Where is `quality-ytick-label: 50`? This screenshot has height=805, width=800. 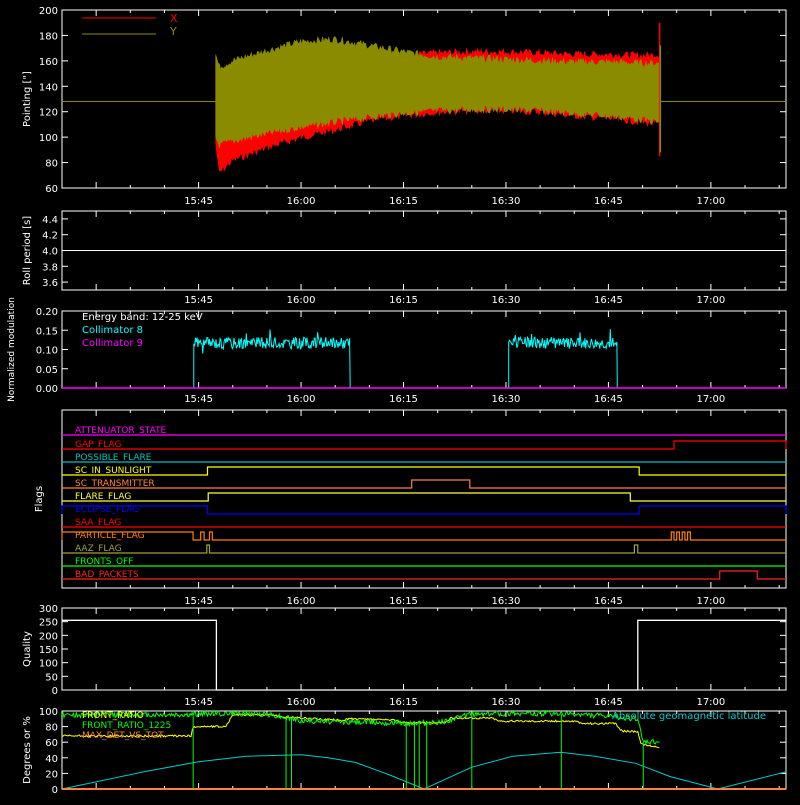
quality-ytick-label: 50 is located at coordinates (51, 677).